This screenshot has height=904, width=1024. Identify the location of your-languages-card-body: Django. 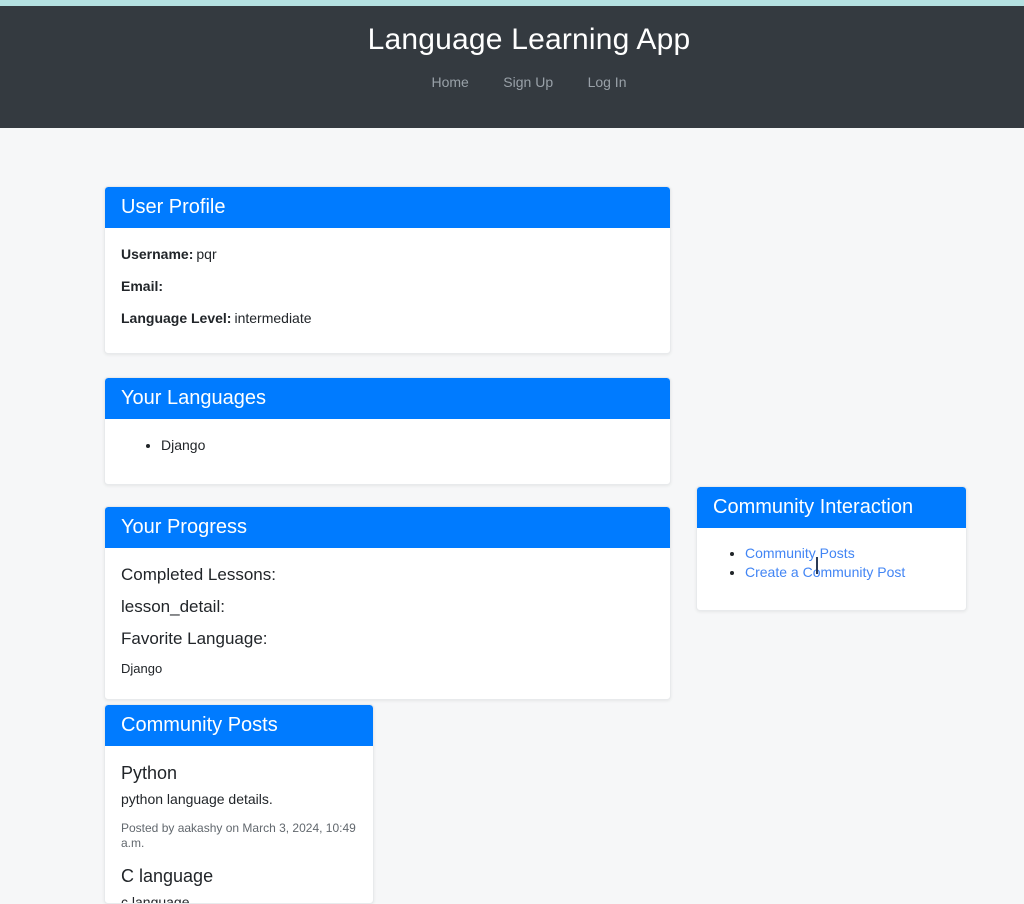
(387, 445).